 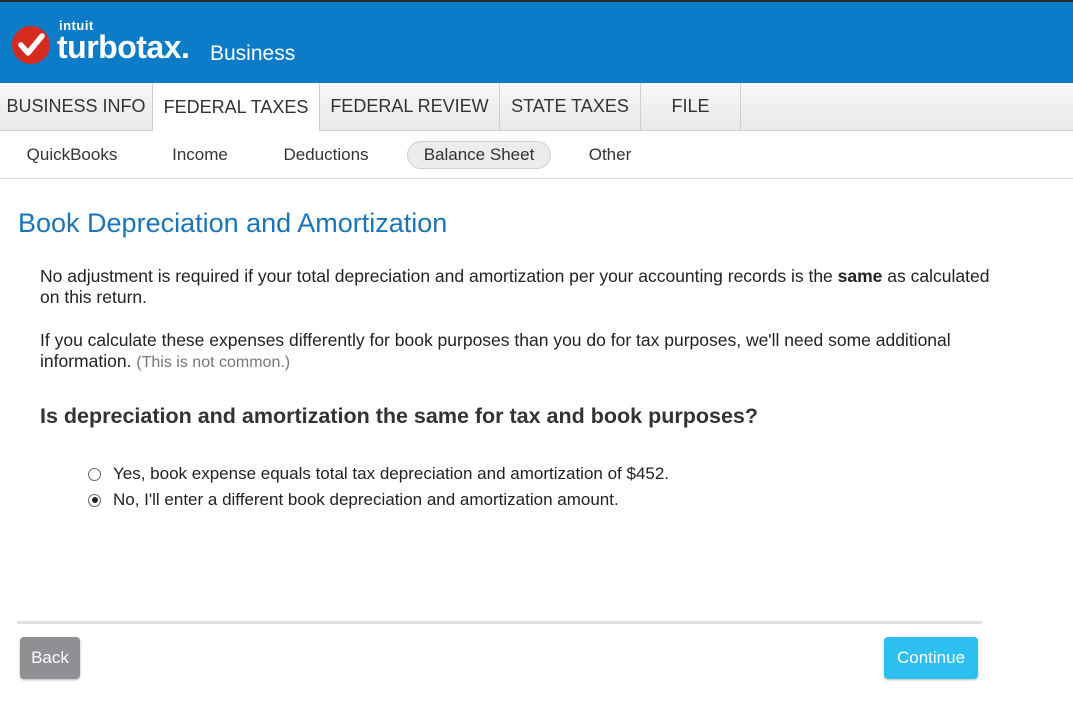 I want to click on subnav-other: Other, so click(x=610, y=155).